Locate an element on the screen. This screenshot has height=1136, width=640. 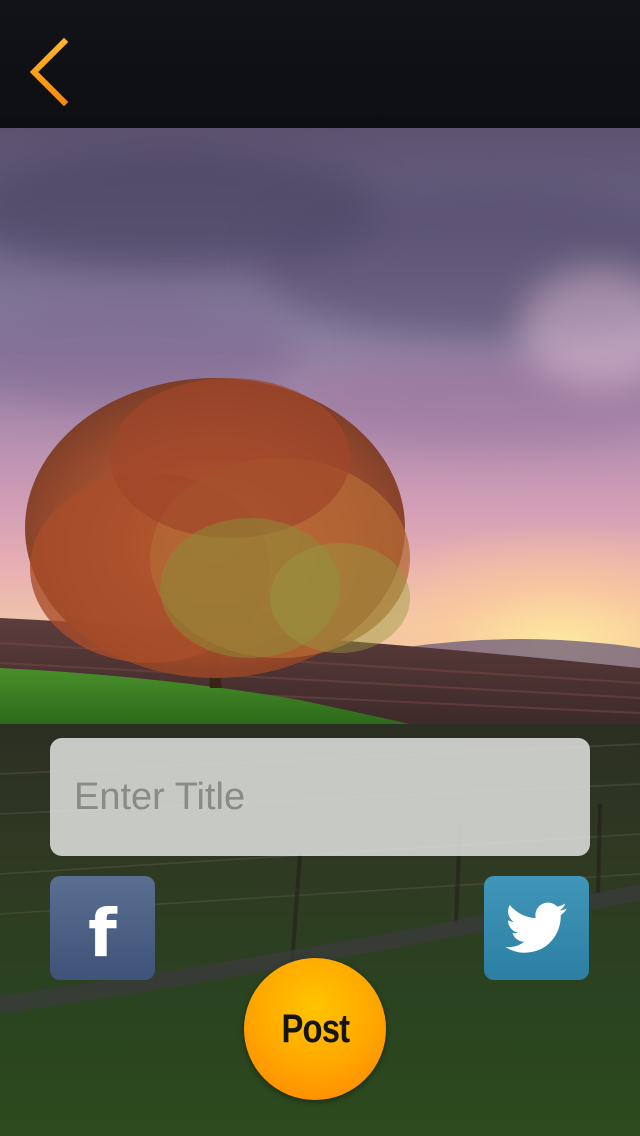
title-input is located at coordinates (320, 797).